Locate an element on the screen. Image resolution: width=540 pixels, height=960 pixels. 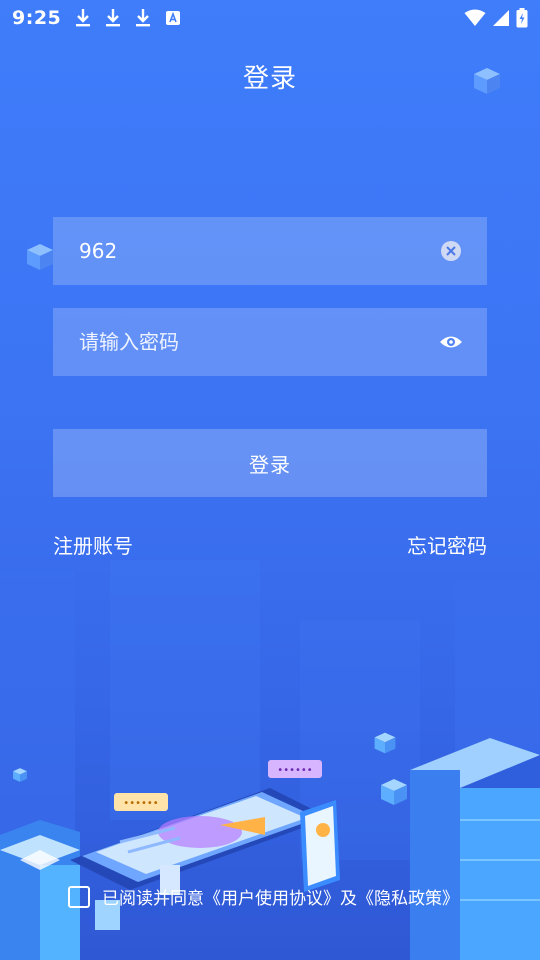
signal-icon is located at coordinates (501, 18).